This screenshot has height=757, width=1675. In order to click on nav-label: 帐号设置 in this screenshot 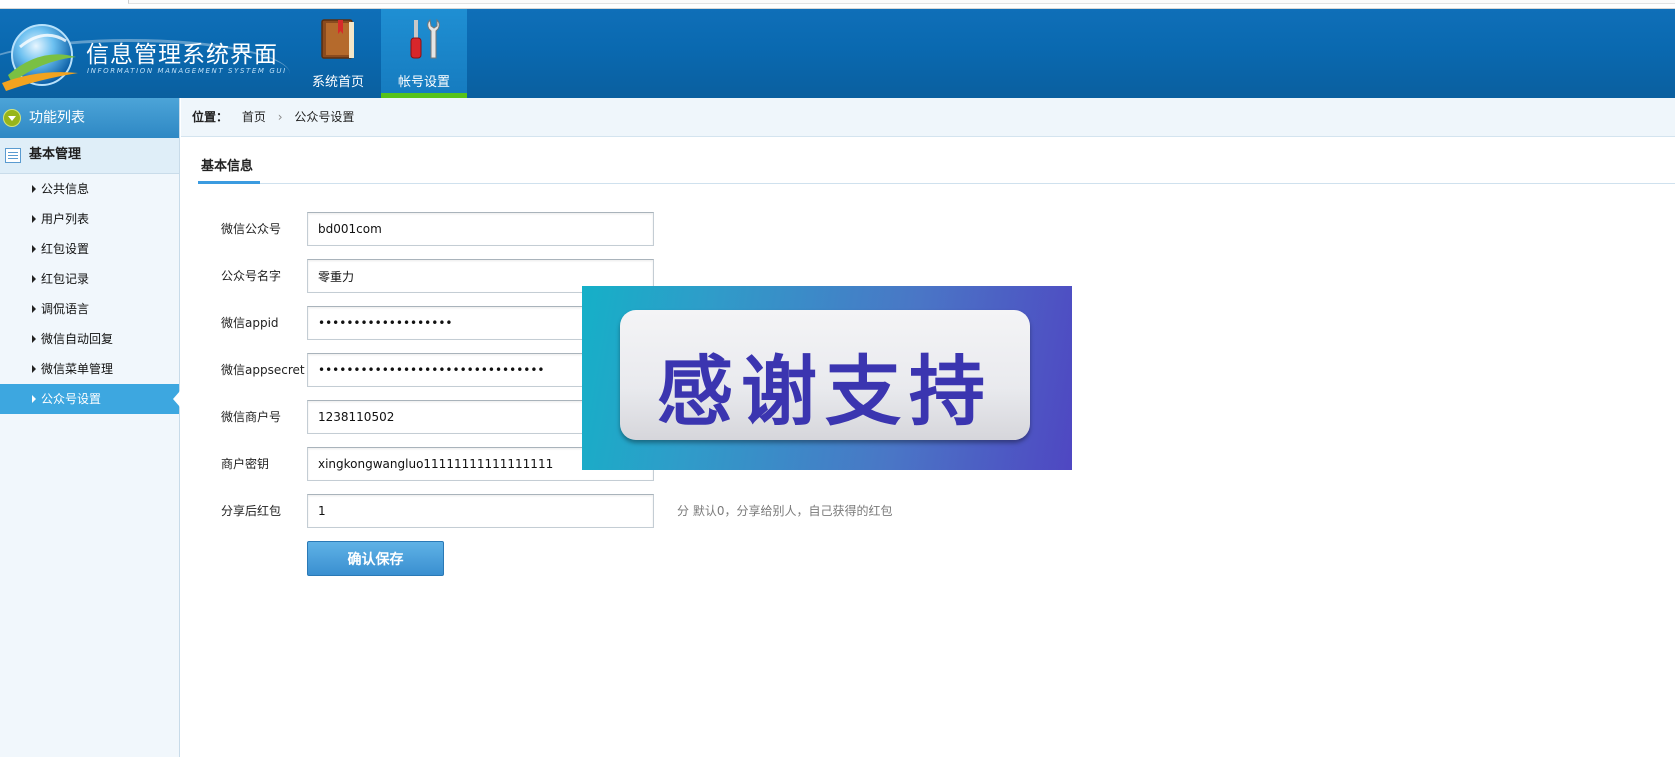, I will do `click(423, 82)`.